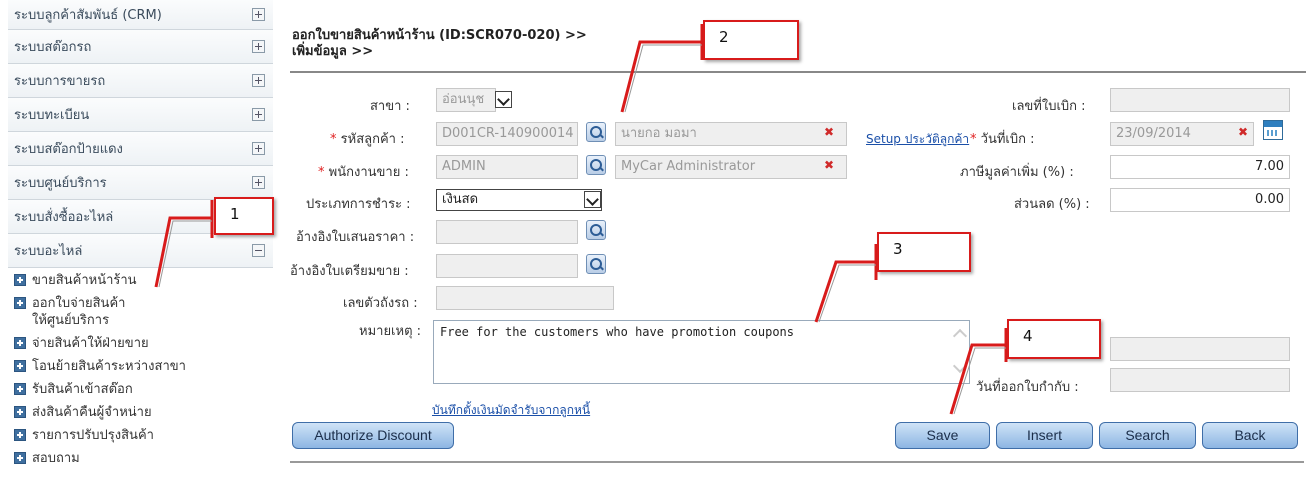 Image resolution: width=1306 pixels, height=501 pixels. Describe the element at coordinates (143, 280) in the screenshot. I see `submenu-item-counter-sale: ขายสินค้าหน้าร้าน` at that location.